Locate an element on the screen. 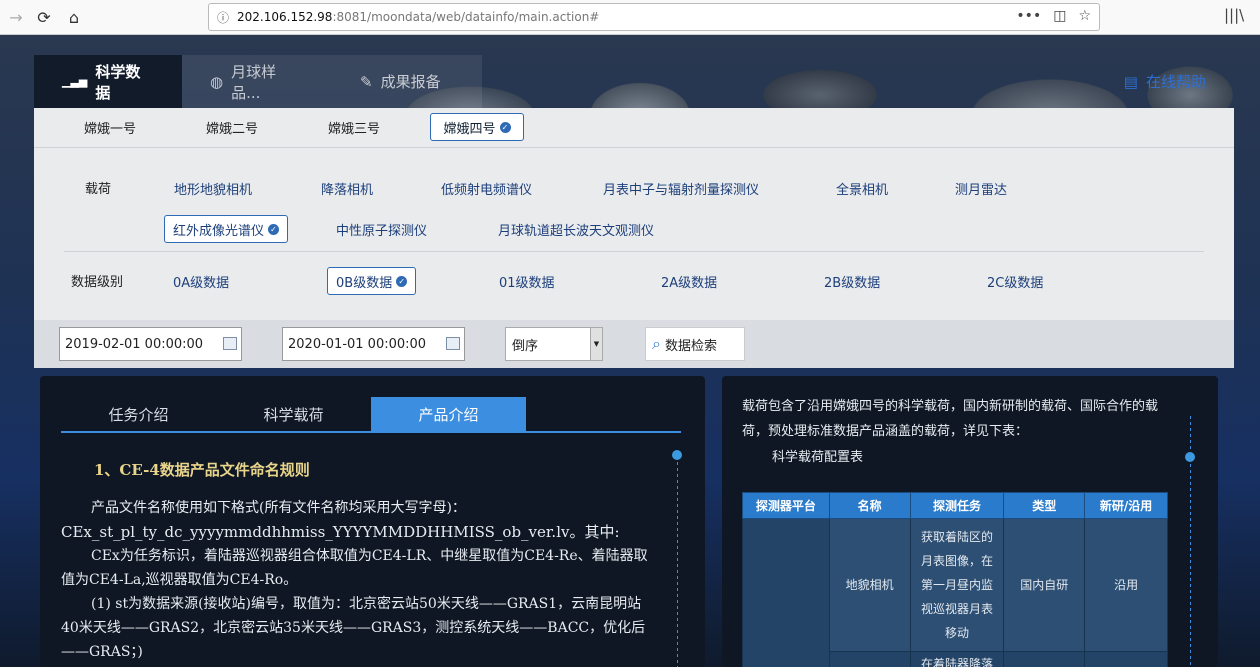  nav-science-data: ▁▃▅ 科学数据 is located at coordinates (108, 81).